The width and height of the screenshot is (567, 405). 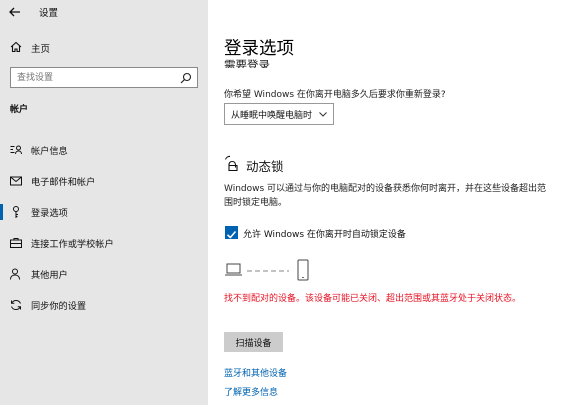 What do you see at coordinates (72, 244) in the screenshot?
I see `sidebar-item-label: 连接工作或学校帐户` at bounding box center [72, 244].